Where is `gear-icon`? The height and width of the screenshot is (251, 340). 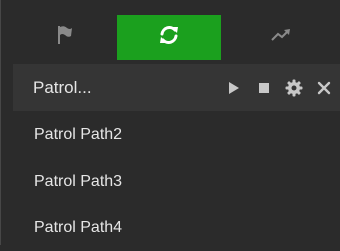 gear-icon is located at coordinates (294, 88).